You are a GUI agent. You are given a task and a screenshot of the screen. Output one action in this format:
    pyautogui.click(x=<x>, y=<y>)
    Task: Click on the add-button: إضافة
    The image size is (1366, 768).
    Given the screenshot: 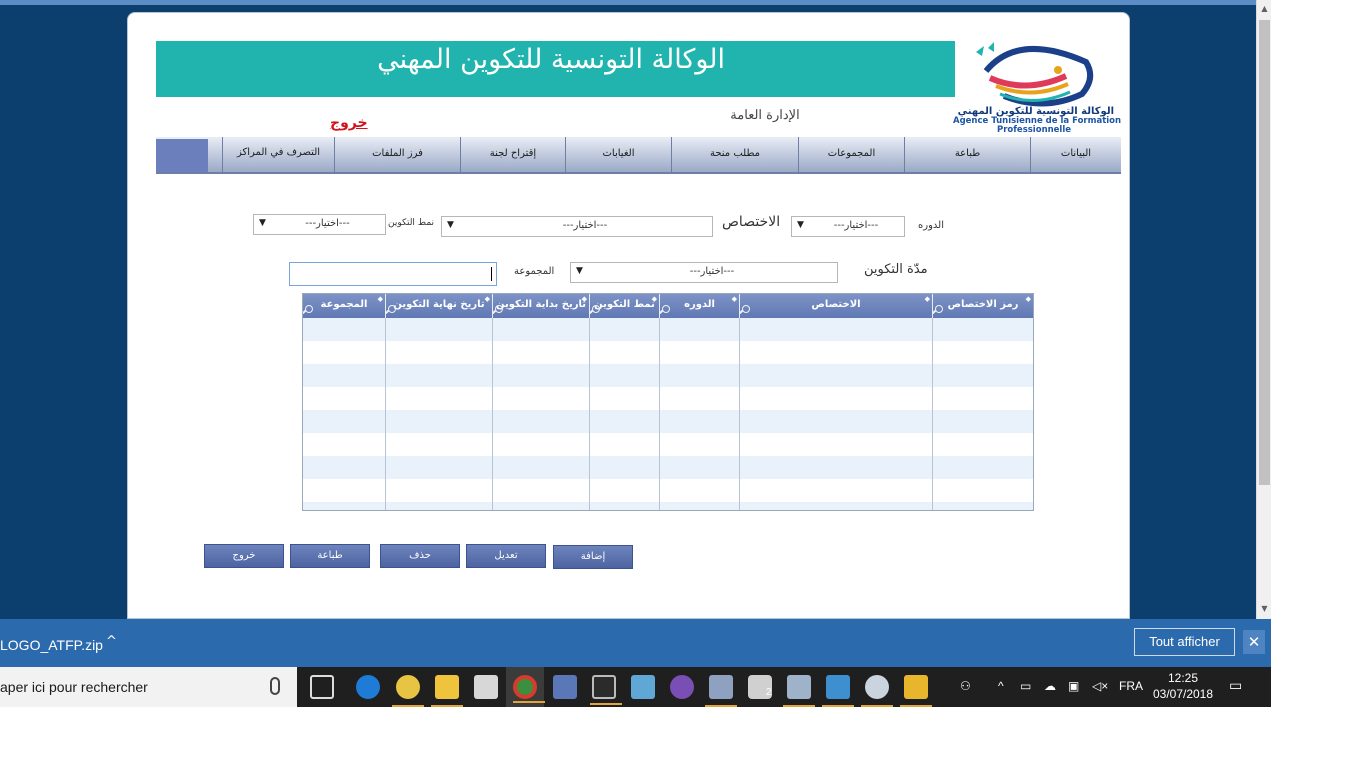 What is the action you would take?
    pyautogui.click(x=593, y=557)
    